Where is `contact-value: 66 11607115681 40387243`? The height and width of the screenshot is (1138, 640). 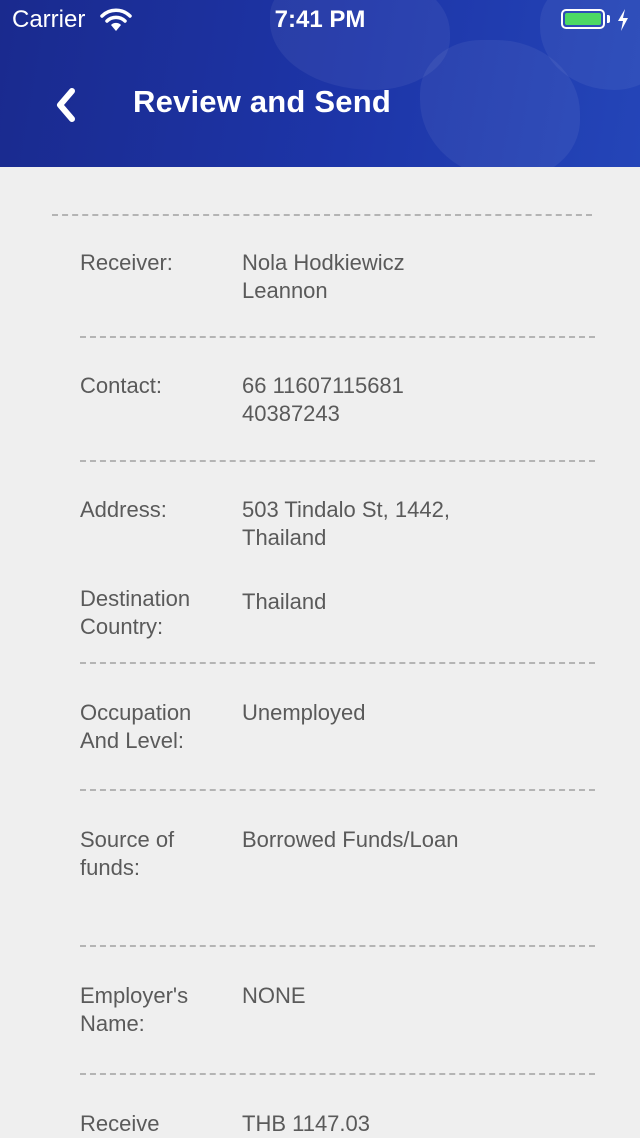 contact-value: 66 11607115681 40387243 is located at coordinates (323, 399).